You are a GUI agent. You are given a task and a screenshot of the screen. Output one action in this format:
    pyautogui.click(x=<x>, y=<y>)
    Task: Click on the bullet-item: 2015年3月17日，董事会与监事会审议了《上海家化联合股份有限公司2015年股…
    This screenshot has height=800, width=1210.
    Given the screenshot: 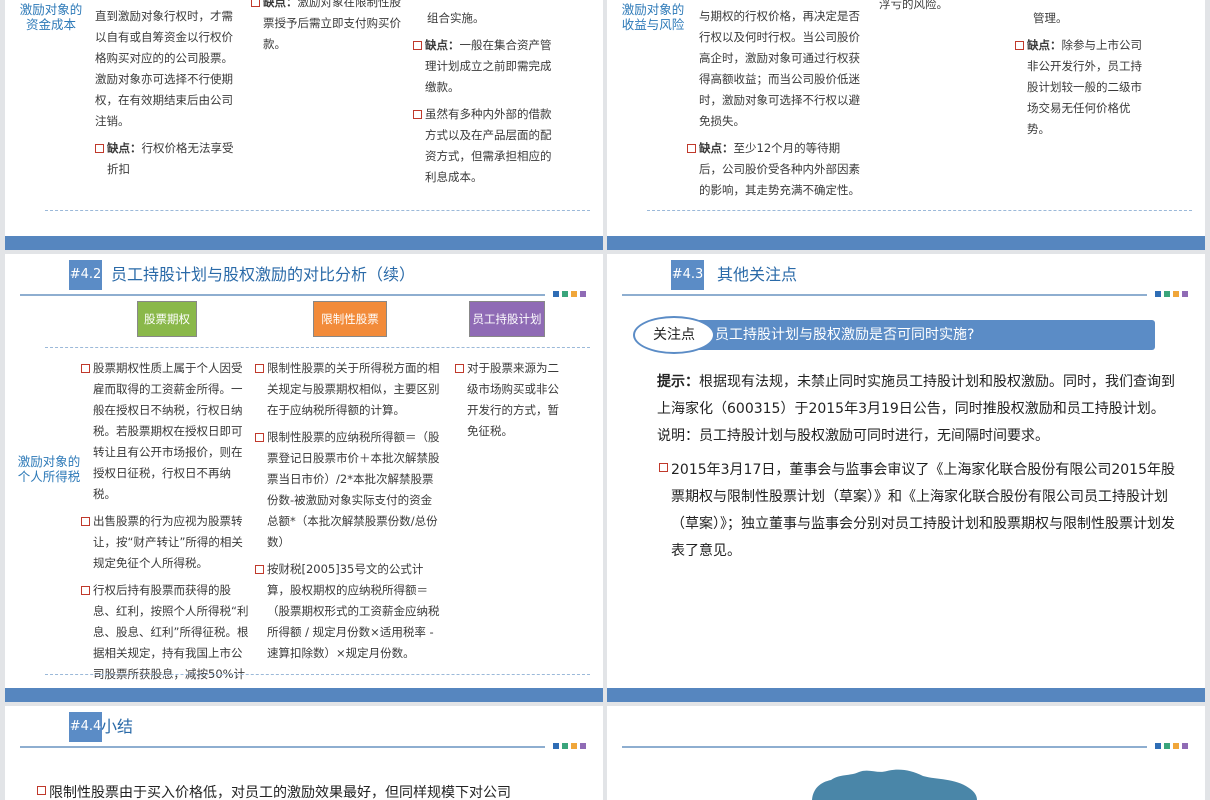 What is the action you would take?
    pyautogui.click(x=918, y=511)
    